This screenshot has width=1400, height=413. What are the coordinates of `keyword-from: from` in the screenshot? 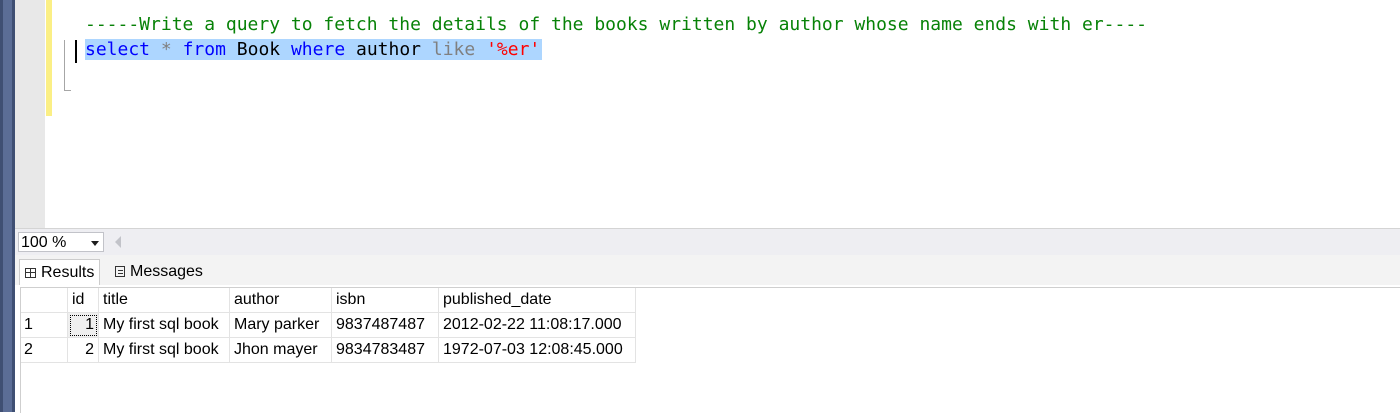 It's located at (204, 49).